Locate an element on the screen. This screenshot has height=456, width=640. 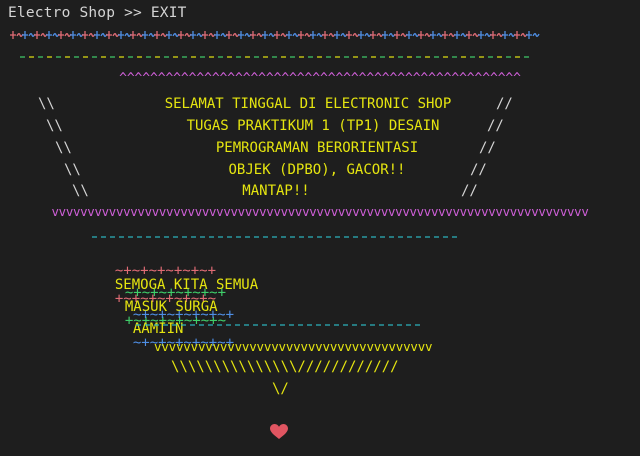
window-title: Electro Shop >> EXIT is located at coordinates (97, 13).